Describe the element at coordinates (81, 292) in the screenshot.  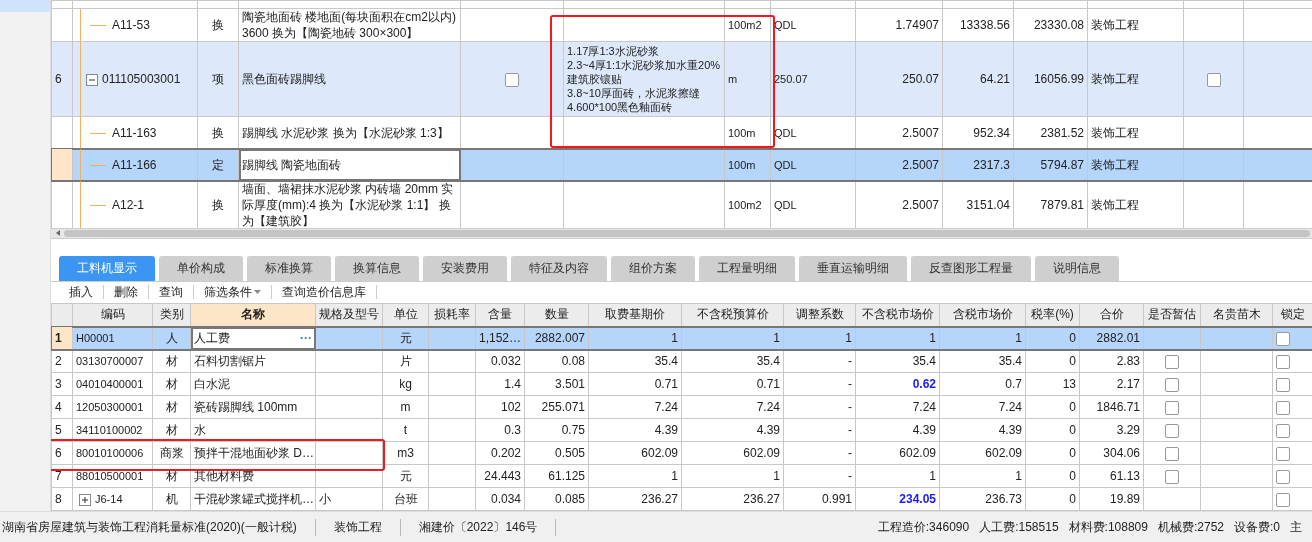
I see `toolbar-button: 插入` at that location.